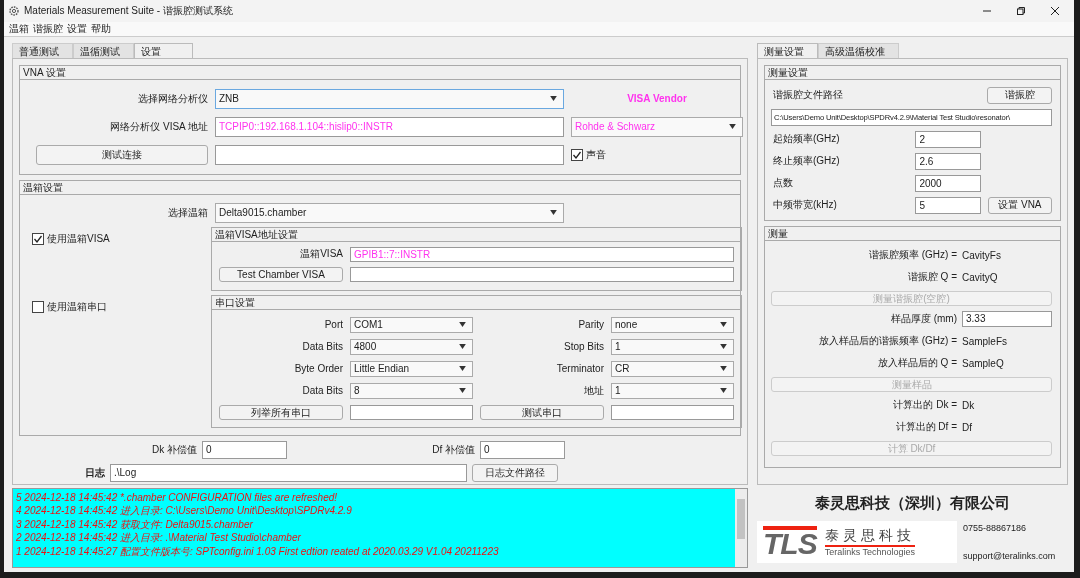 This screenshot has height=578, width=1080. What do you see at coordinates (411, 368) in the screenshot?
I see `dropdown: Little Endian` at bounding box center [411, 368].